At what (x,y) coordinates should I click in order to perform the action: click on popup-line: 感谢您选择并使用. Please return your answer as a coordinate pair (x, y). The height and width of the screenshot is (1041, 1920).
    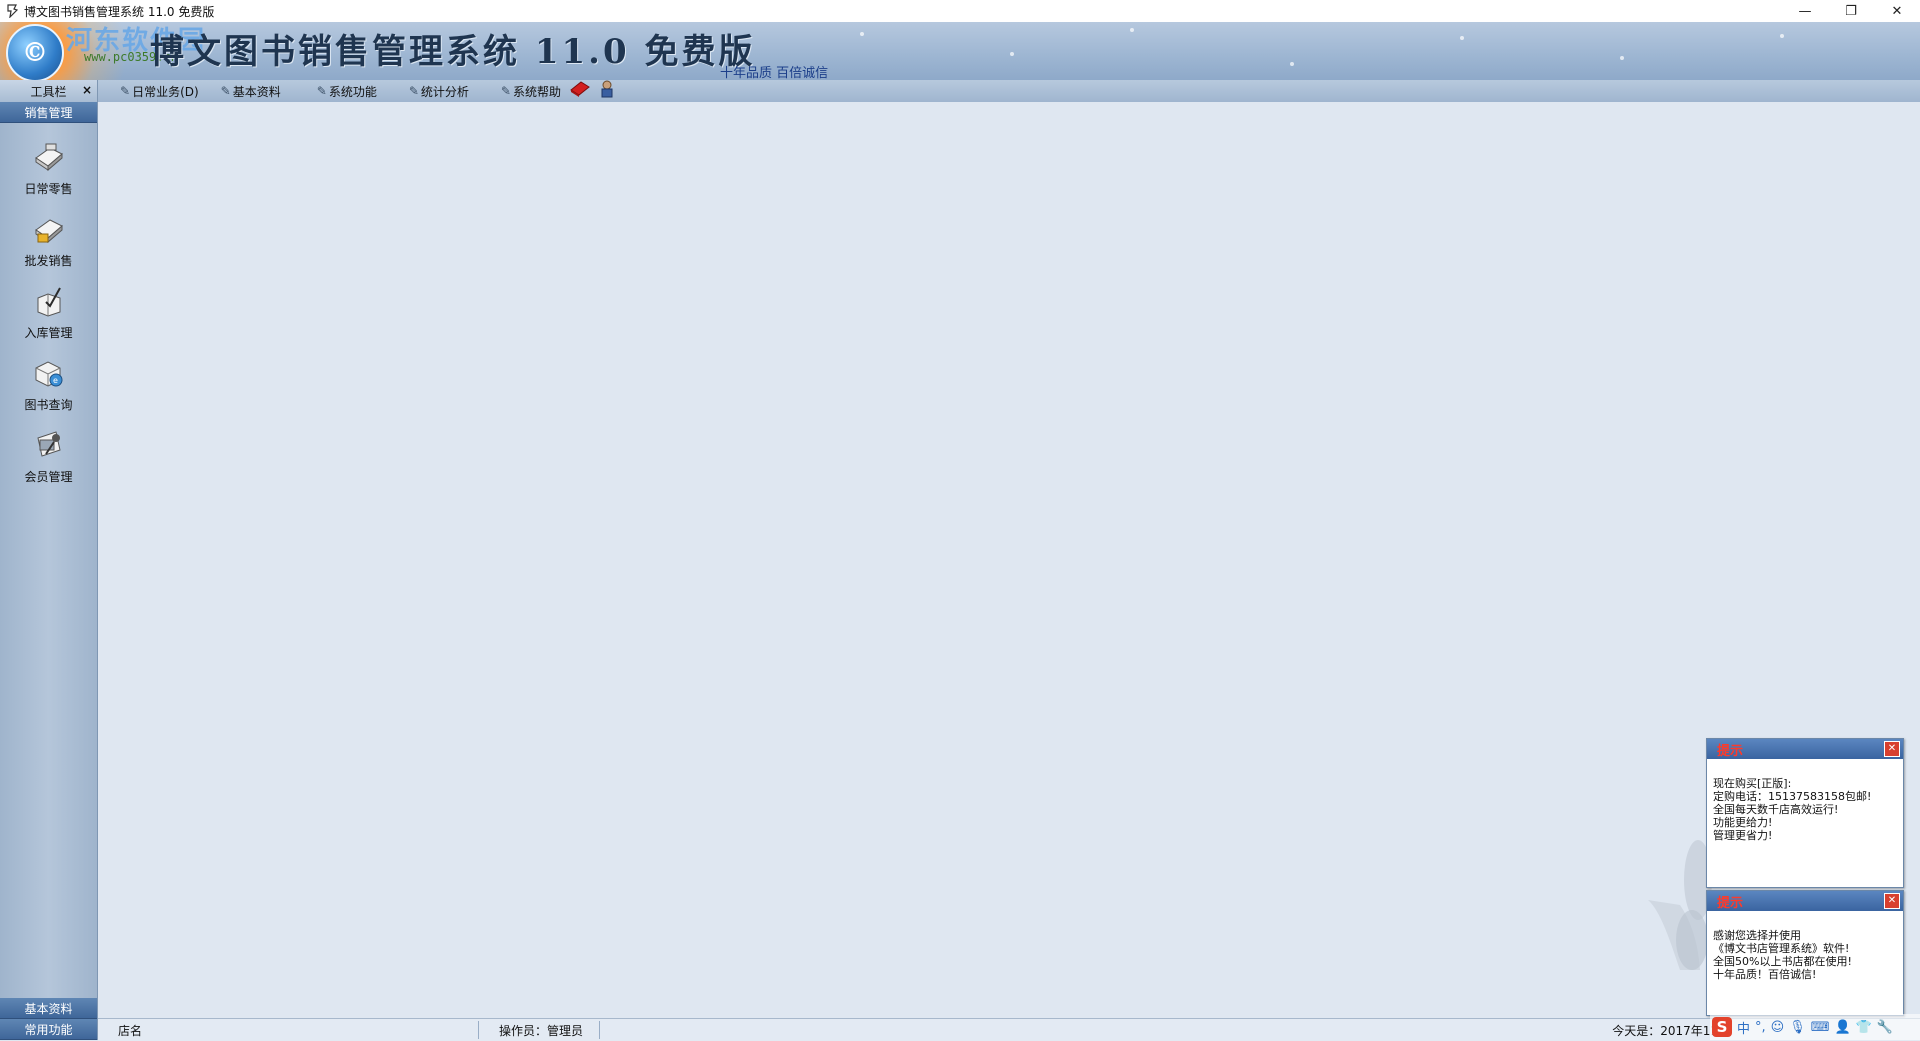
    Looking at the image, I should click on (1757, 935).